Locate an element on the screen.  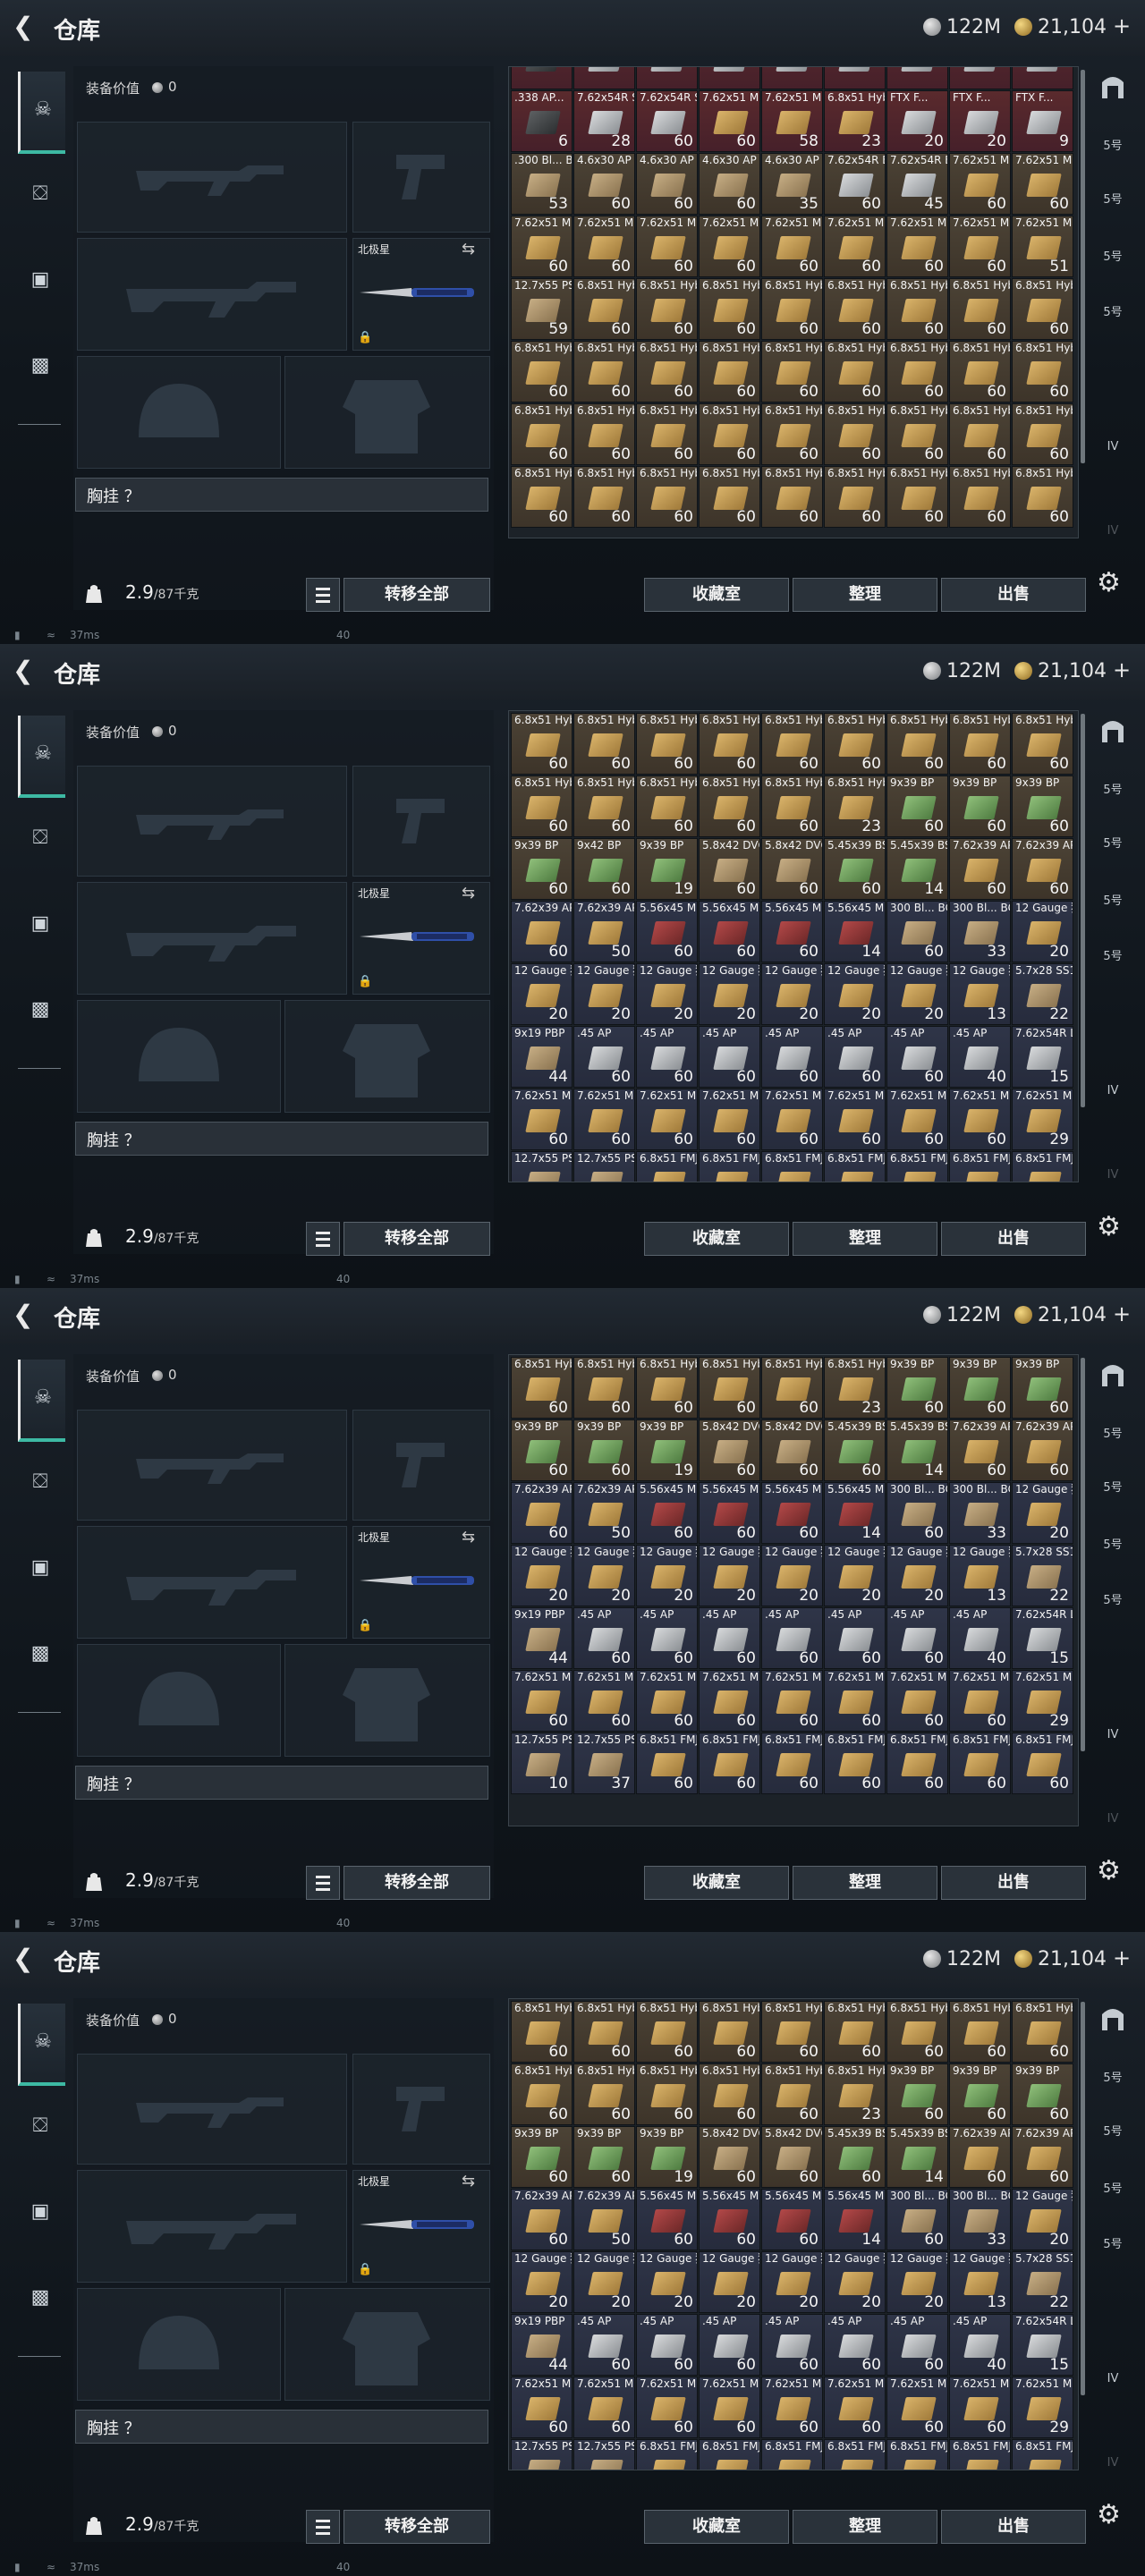
chest-rig-slot: 胸挂 ？ is located at coordinates (281, 495).